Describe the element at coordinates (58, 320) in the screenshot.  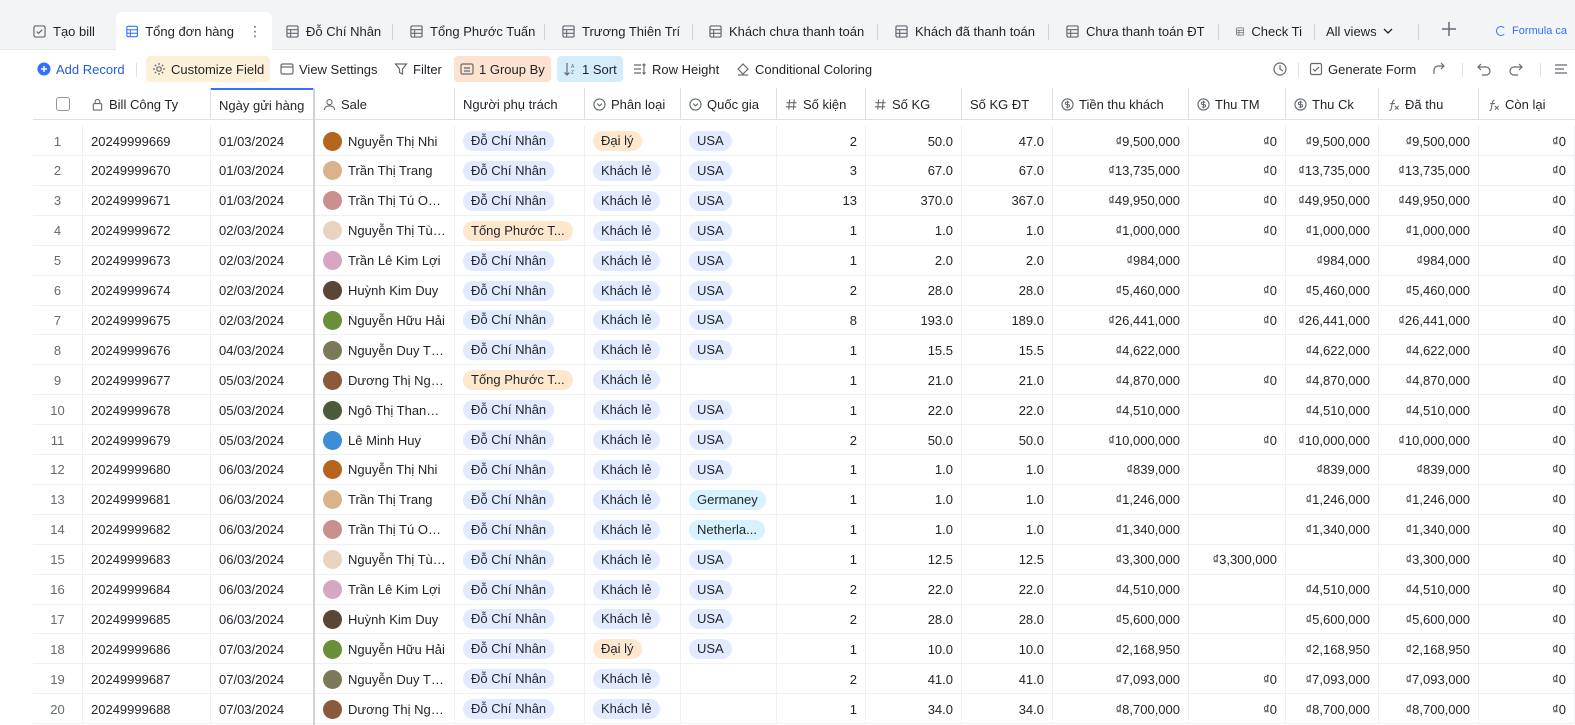
I see `cell-n: 7` at that location.